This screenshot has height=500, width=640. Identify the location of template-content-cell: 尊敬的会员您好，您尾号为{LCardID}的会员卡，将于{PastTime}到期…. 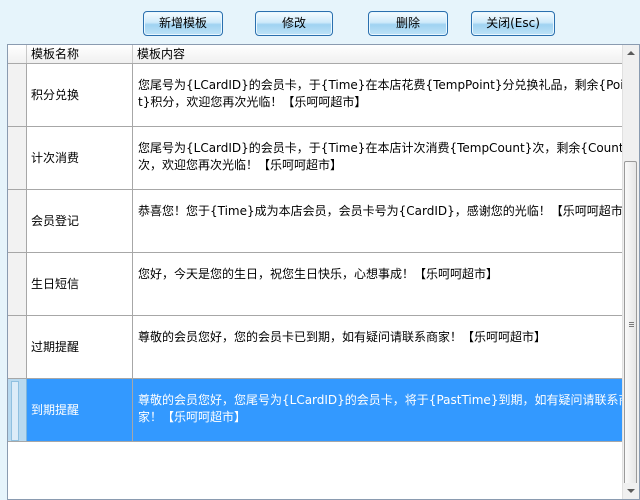
(382, 410).